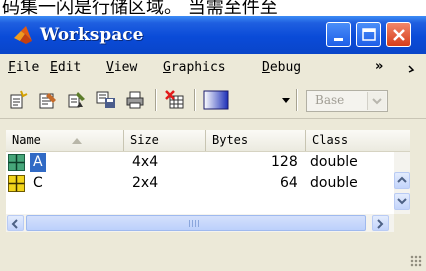 The height and width of the screenshot is (271, 426). What do you see at coordinates (38, 183) in the screenshot?
I see `variable-name: C` at bounding box center [38, 183].